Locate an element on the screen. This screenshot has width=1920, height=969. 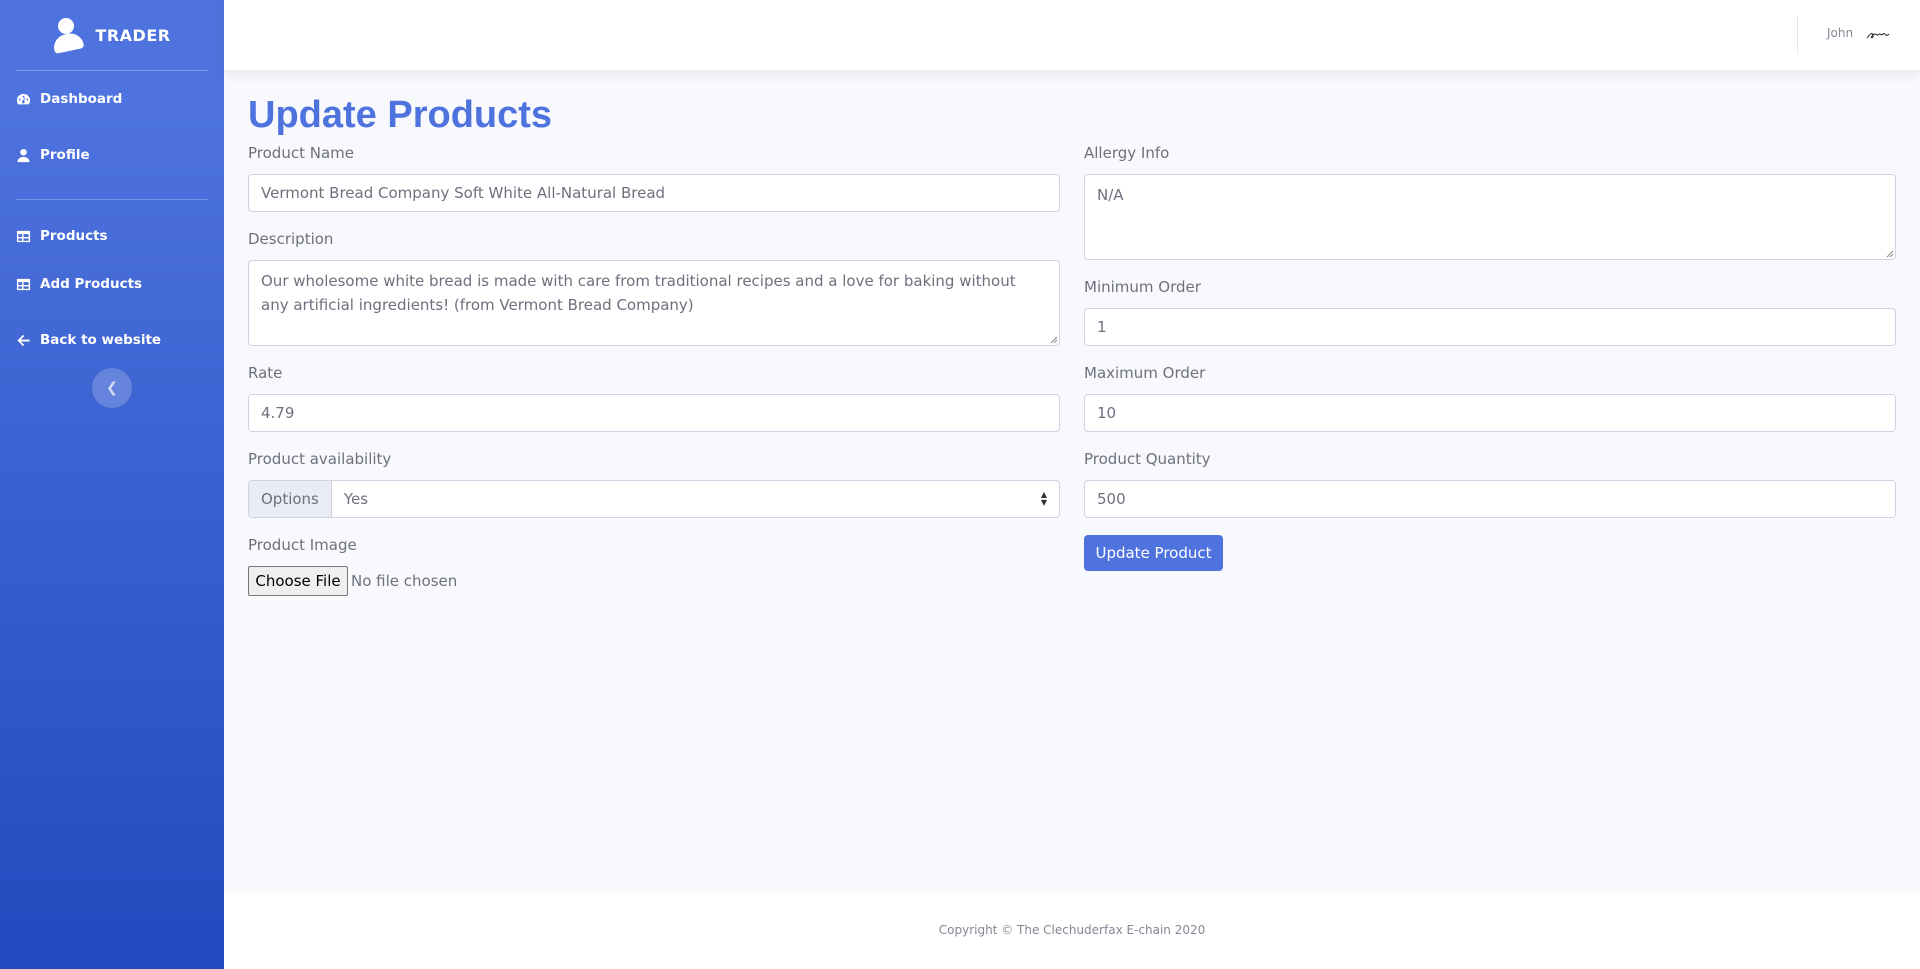
sidebar-item-add-products: Add Products is located at coordinates (112, 284).